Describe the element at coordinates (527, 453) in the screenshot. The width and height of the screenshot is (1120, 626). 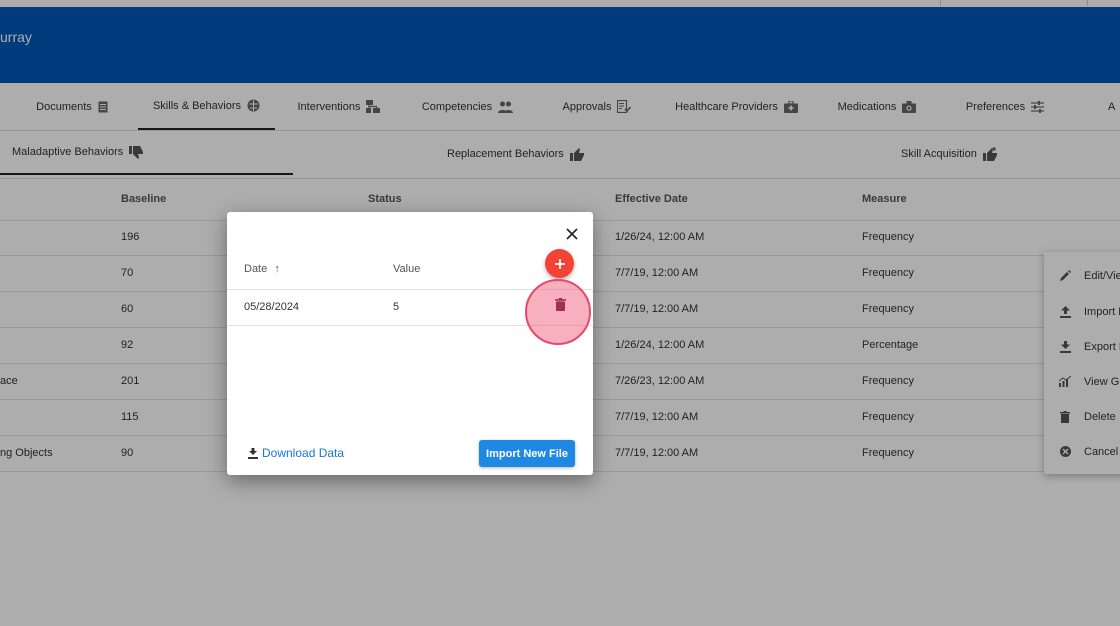
I see `import-new-file-button: Import New File` at that location.